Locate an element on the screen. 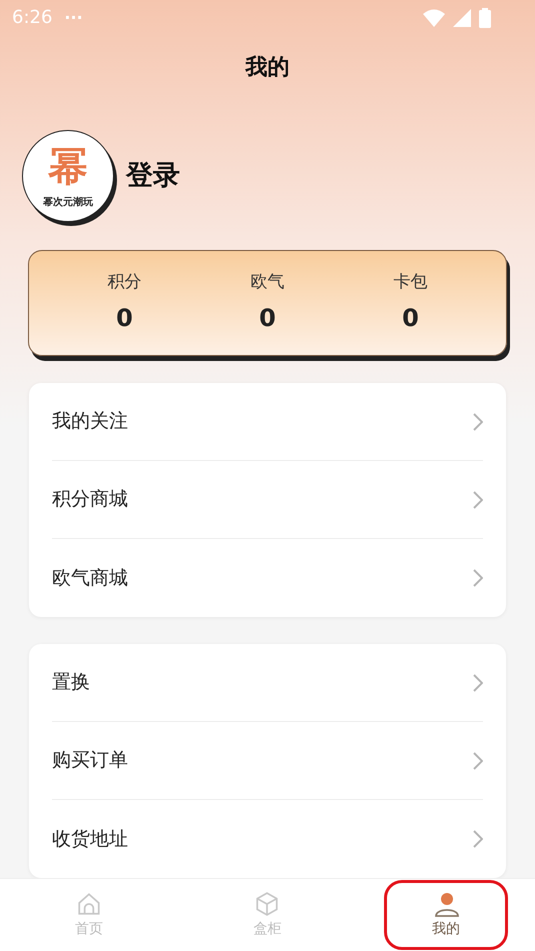 Image resolution: width=535 pixels, height=951 pixels. battery-icon is located at coordinates (485, 18).